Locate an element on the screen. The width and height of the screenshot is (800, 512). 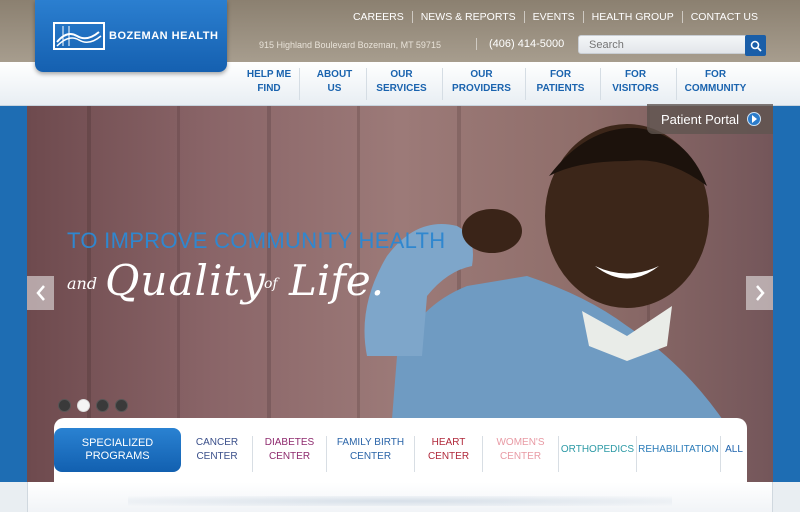
nav-about-us: ABOUT US is located at coordinates (334, 84).